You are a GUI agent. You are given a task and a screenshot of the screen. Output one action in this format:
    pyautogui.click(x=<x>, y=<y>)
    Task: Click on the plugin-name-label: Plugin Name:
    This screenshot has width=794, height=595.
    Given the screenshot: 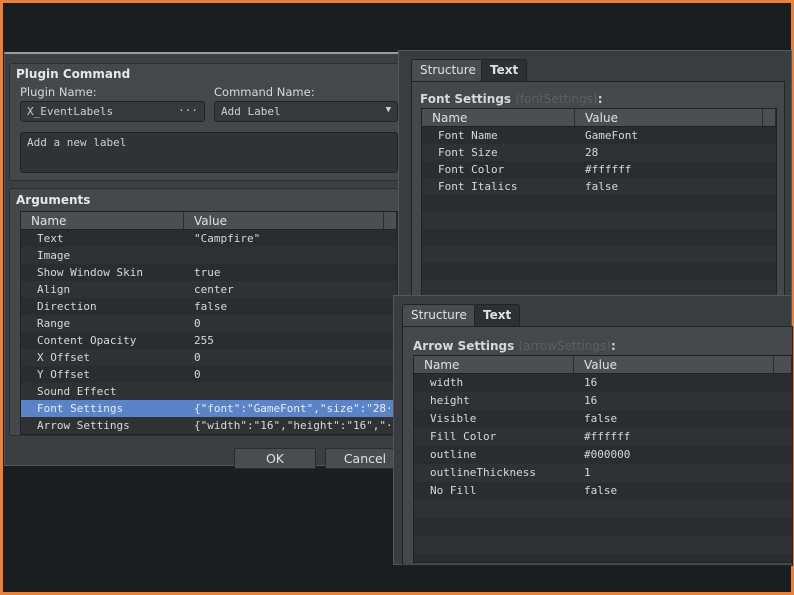 What is the action you would take?
    pyautogui.click(x=58, y=92)
    